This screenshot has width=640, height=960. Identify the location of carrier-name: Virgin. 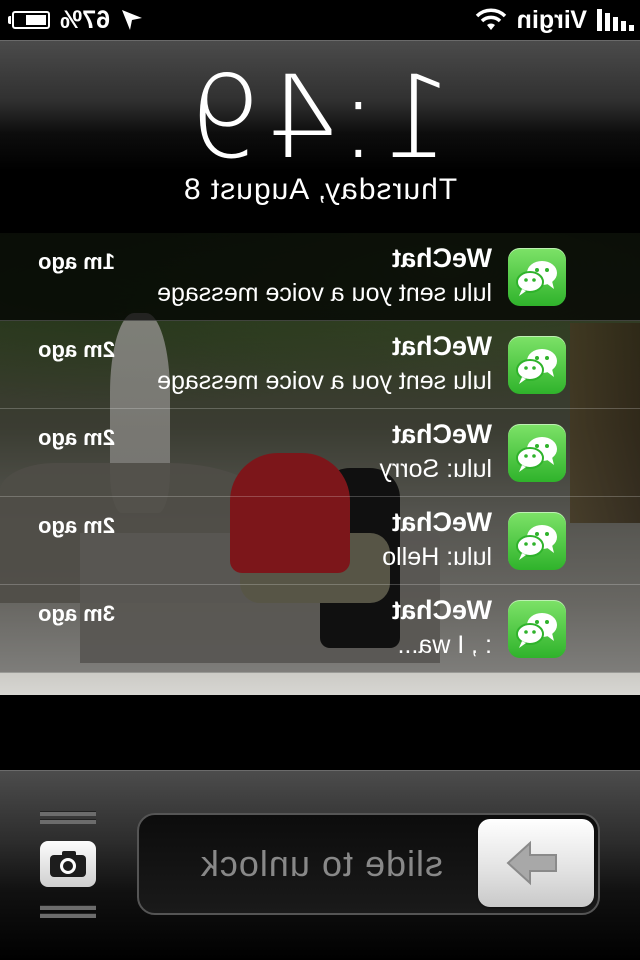
(551, 19).